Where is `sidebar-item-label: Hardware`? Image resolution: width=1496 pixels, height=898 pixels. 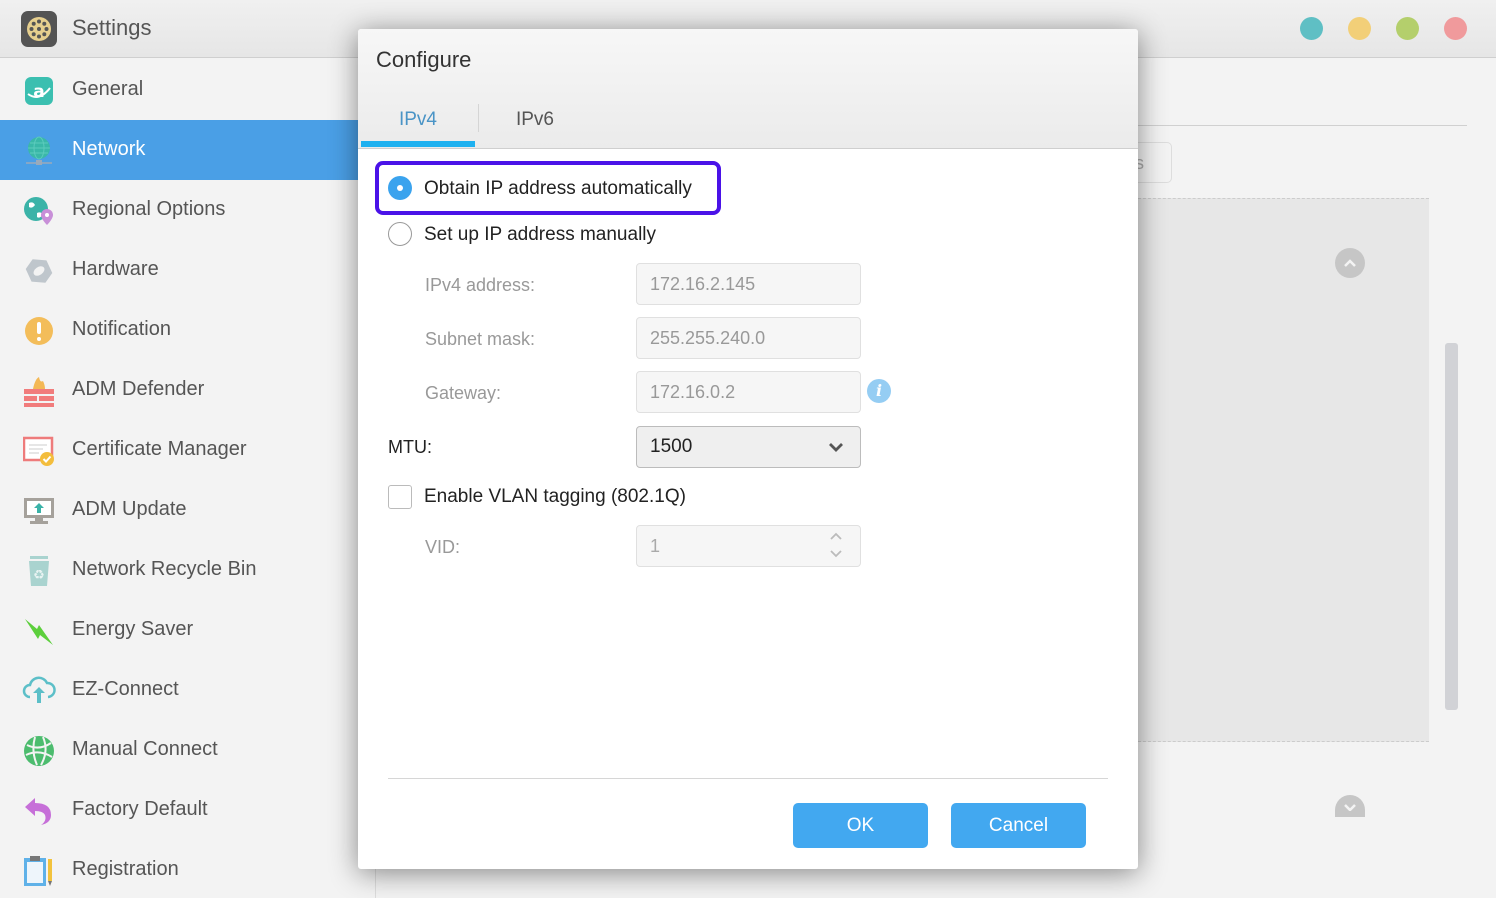 sidebar-item-label: Hardware is located at coordinates (115, 269).